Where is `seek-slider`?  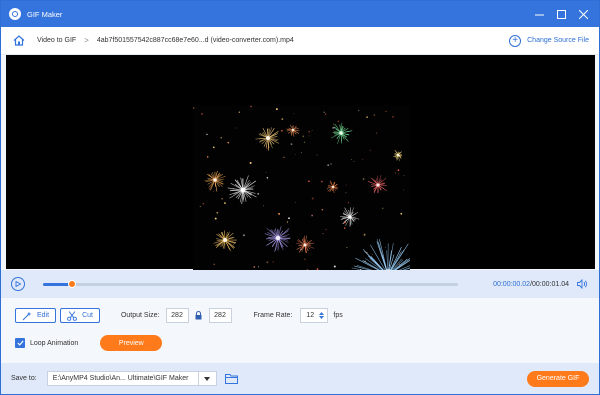
seek-slider is located at coordinates (250, 283).